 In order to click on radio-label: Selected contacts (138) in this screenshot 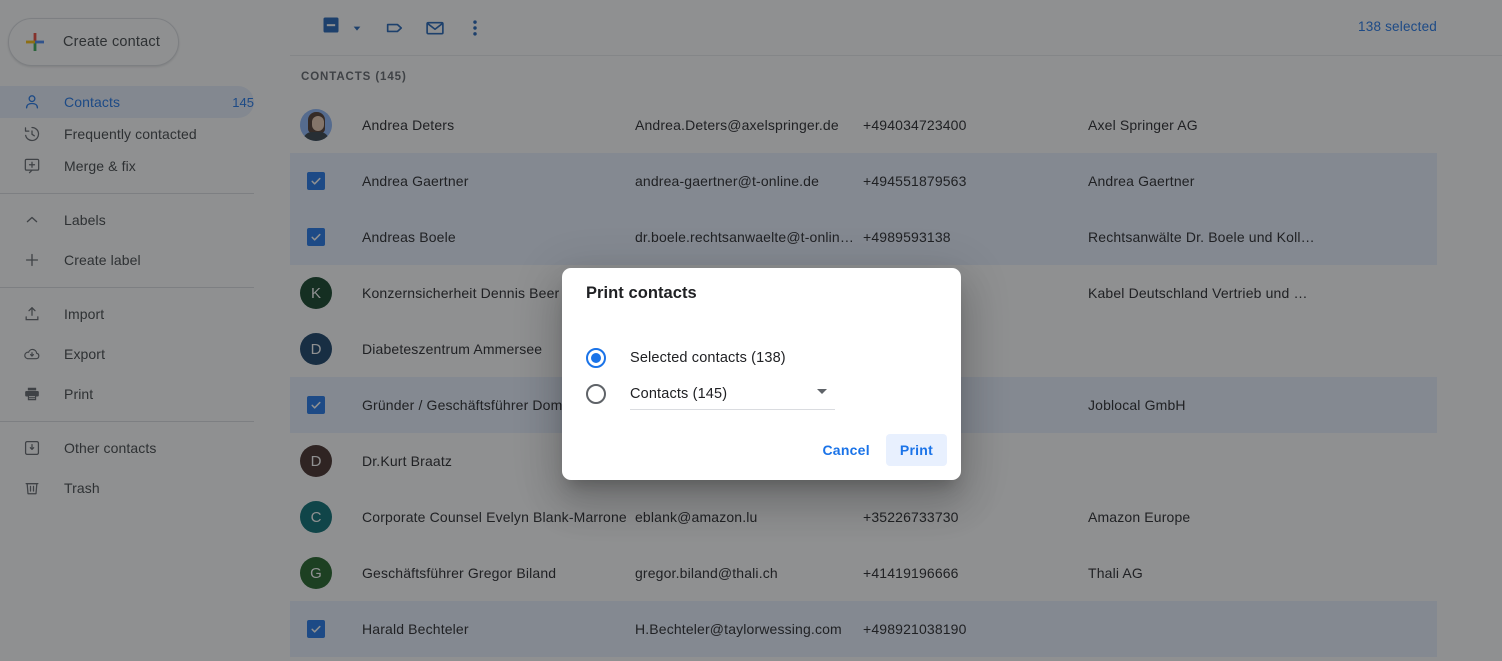, I will do `click(708, 358)`.